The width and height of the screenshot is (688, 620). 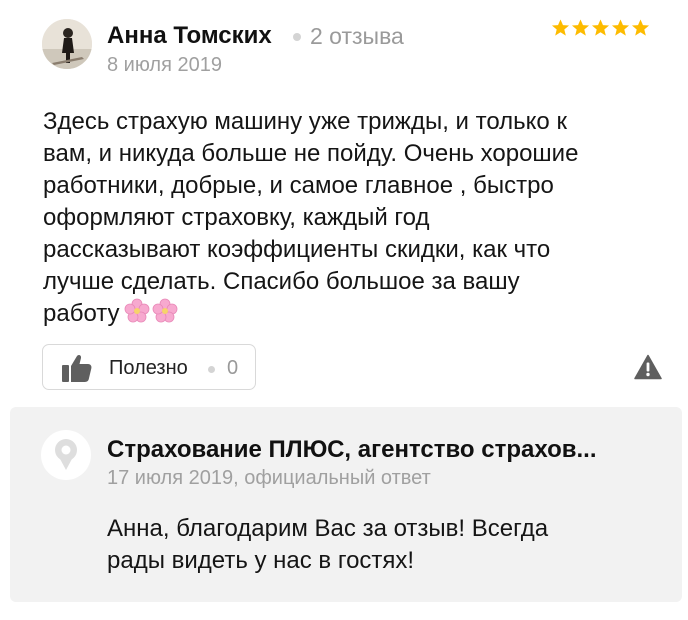 I want to click on author-reviews-count: 2 отзыва, so click(x=357, y=36).